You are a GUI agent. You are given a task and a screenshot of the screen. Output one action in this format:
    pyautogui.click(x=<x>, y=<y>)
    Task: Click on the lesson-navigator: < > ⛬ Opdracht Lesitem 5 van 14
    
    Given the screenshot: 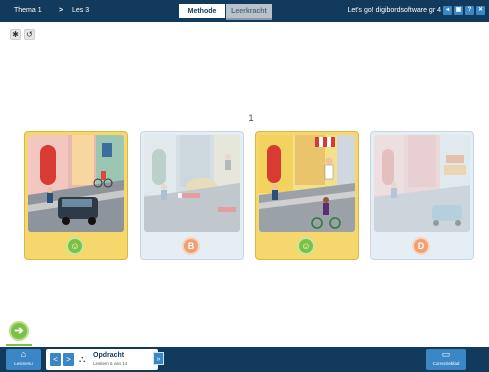 What is the action you would take?
    pyautogui.click(x=102, y=359)
    